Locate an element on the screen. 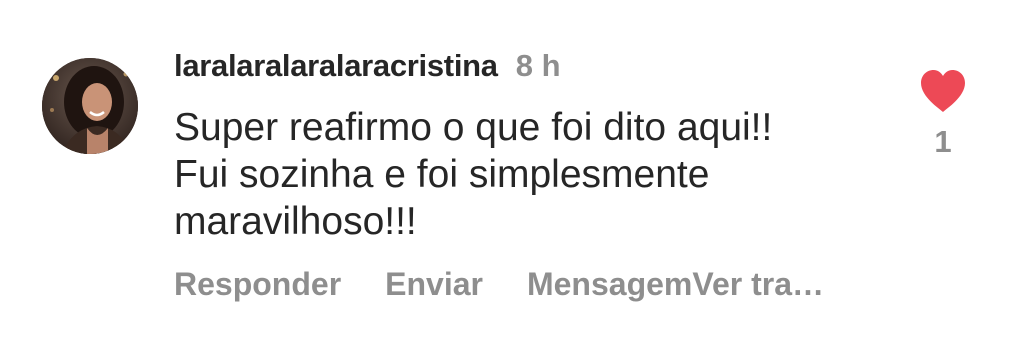  like-button is located at coordinates (943, 91).